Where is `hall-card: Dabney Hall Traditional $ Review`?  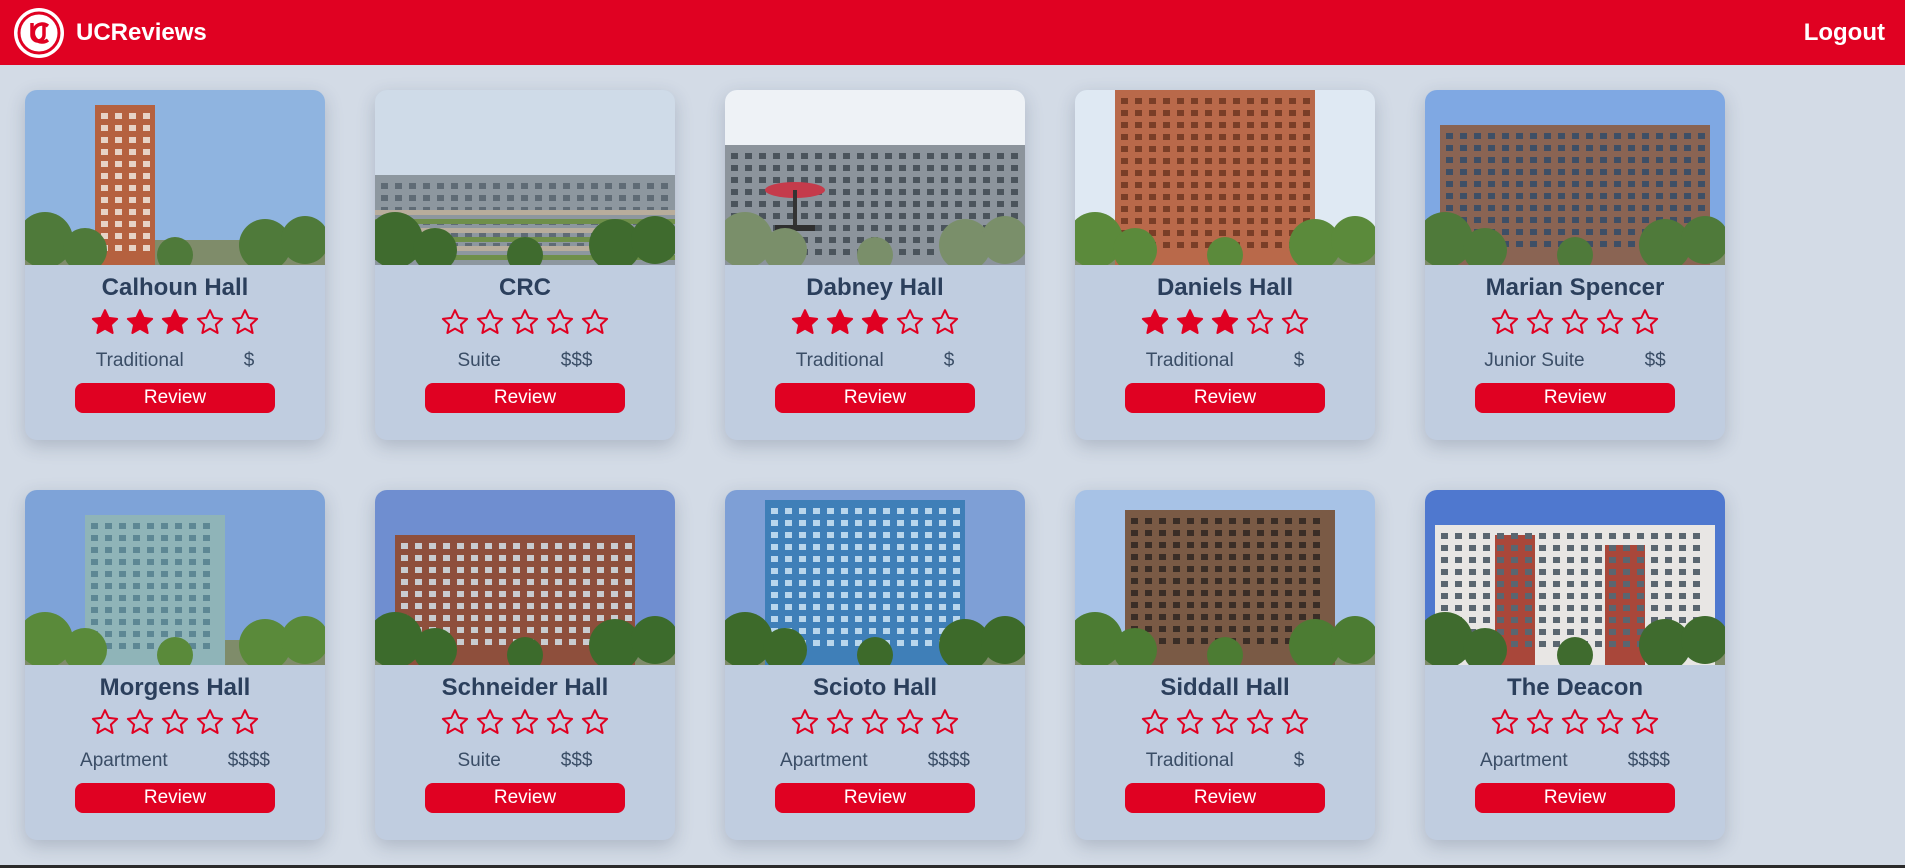
hall-card: Dabney Hall Traditional $ Review is located at coordinates (875, 265).